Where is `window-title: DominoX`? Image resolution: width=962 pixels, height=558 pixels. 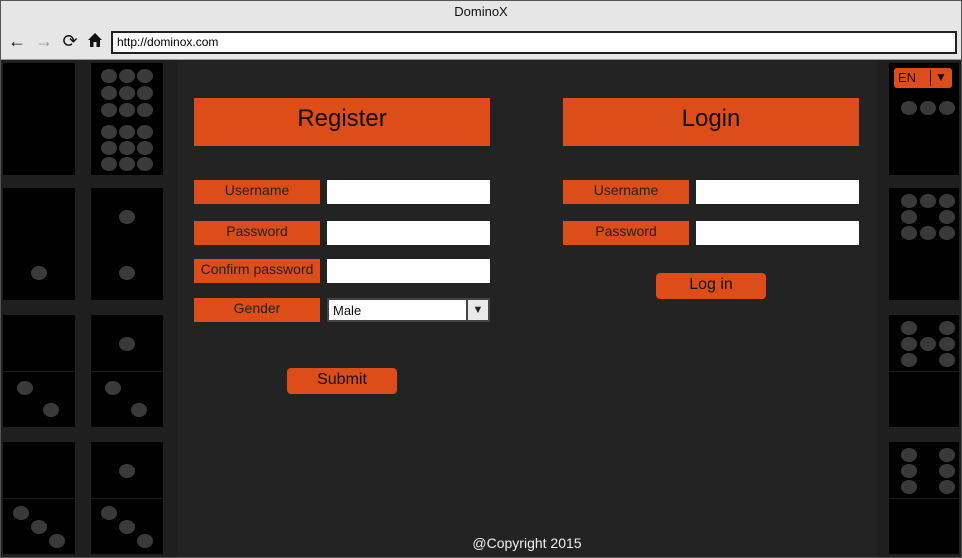 window-title: DominoX is located at coordinates (481, 11).